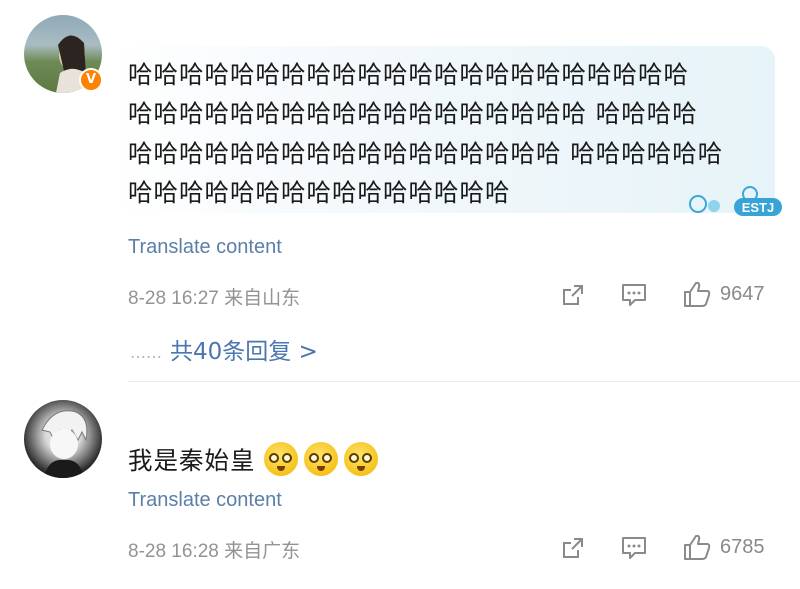 This screenshot has height=589, width=800. I want to click on verified-badge-icon: V, so click(91, 80).